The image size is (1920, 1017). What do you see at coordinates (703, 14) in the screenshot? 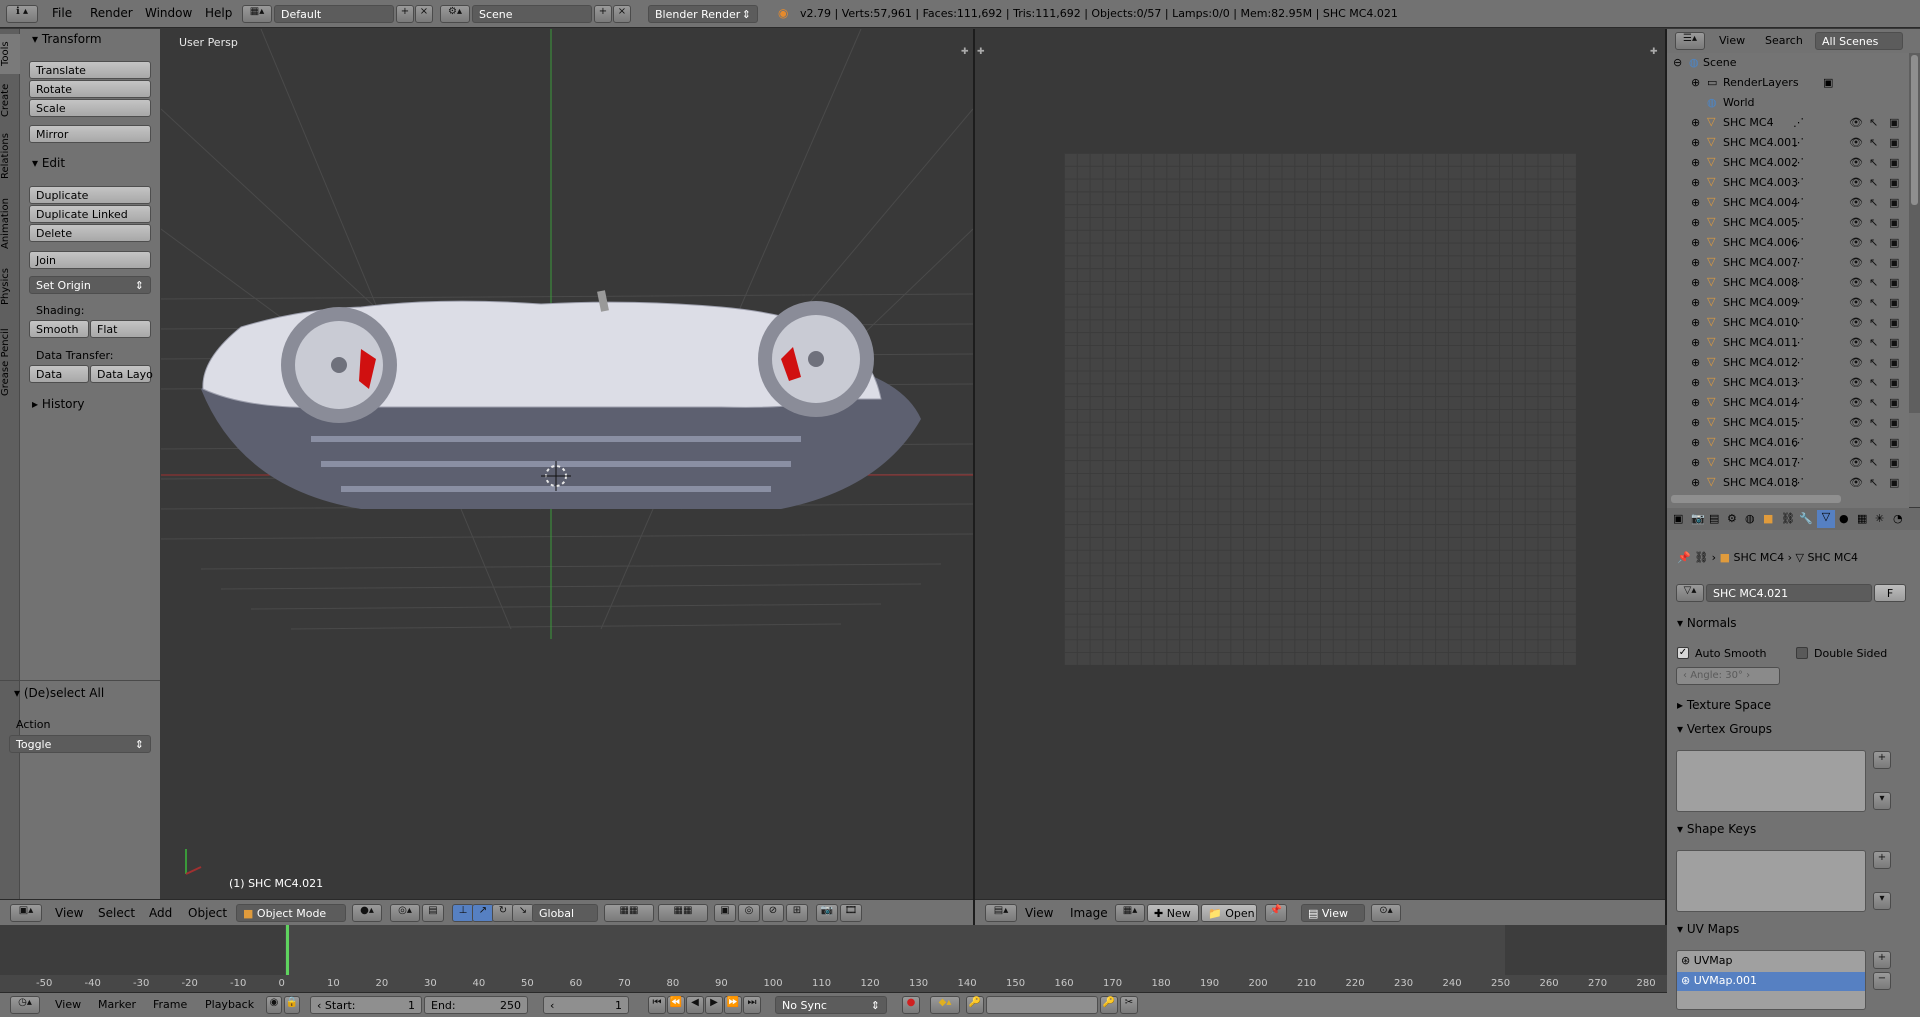
I see `render-engine-select: Blender Render ⇕` at bounding box center [703, 14].